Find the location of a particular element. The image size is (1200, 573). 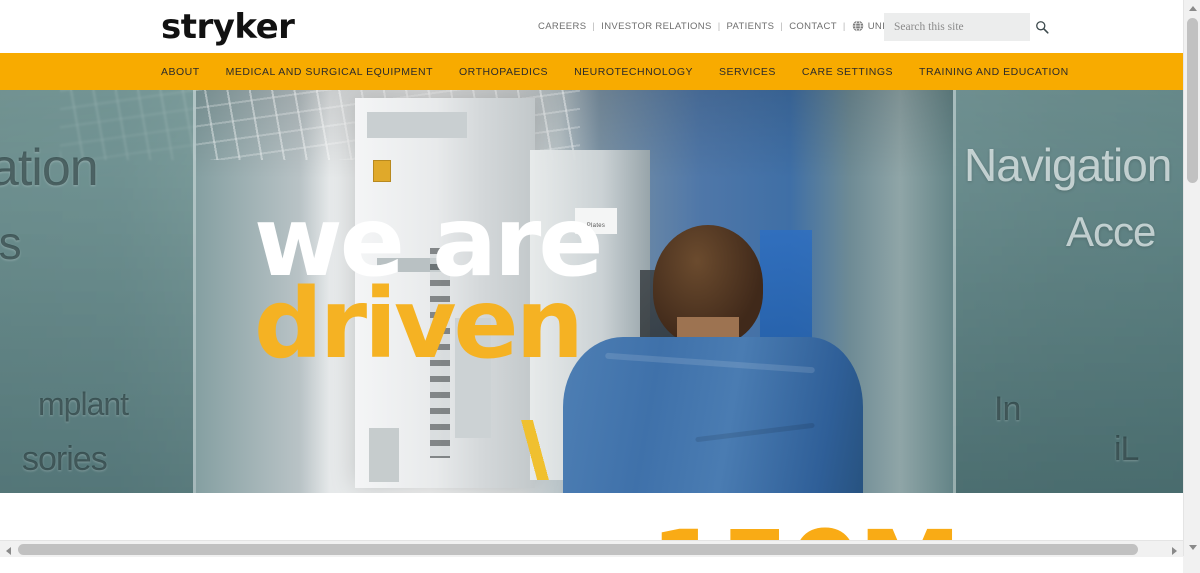

horizontal-scrollbar-thumb is located at coordinates (578, 549).